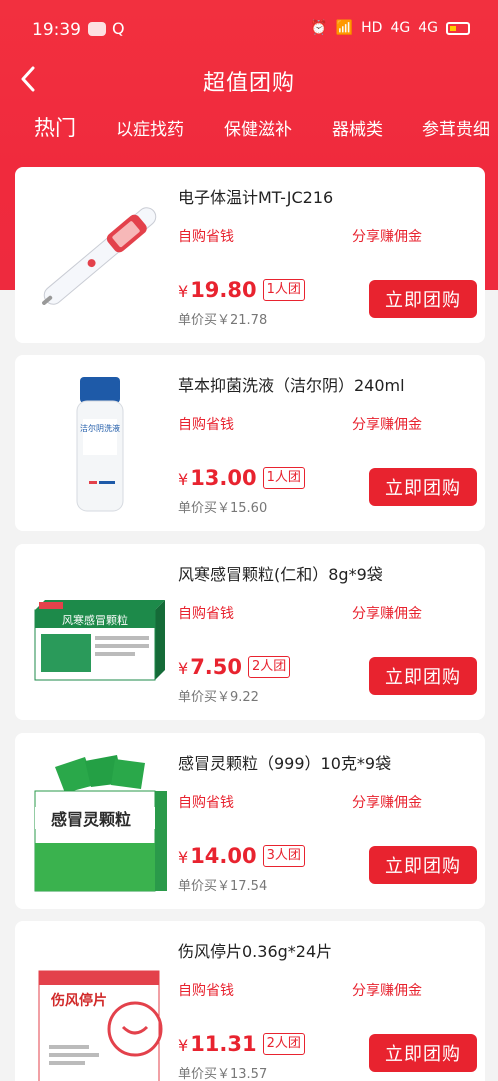  Describe the element at coordinates (100, 428) in the screenshot. I see `bottle-label: 洁尔阴洗液` at that location.